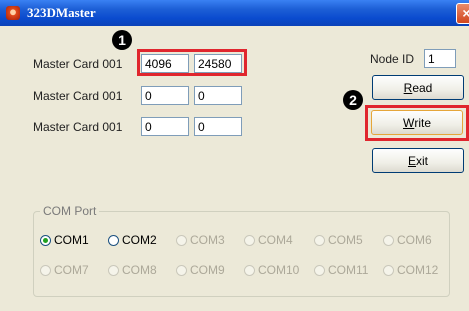  I want to click on close-button: ×, so click(462, 13).